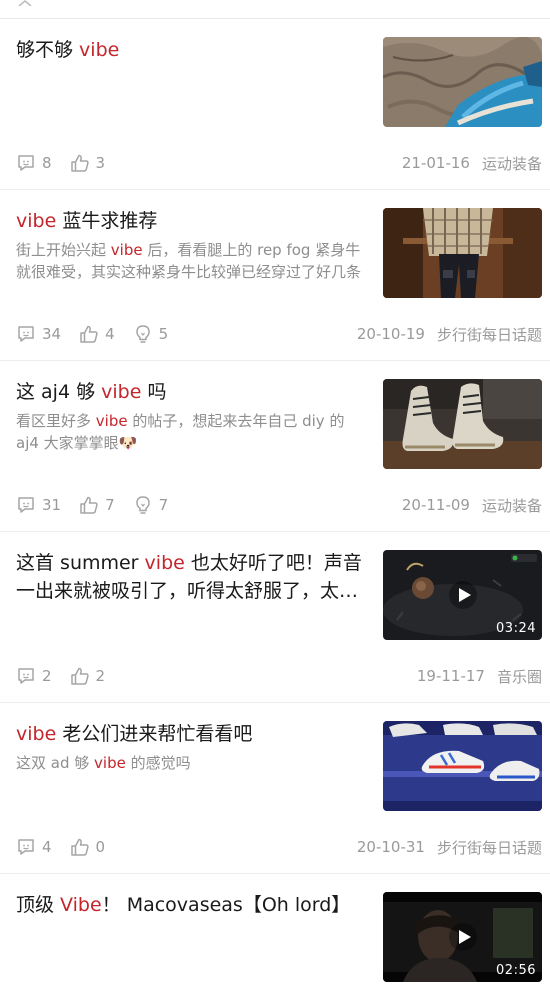 This screenshot has height=991, width=550. I want to click on post-meta: 20-10-31 步行街每日话题, so click(449, 847).